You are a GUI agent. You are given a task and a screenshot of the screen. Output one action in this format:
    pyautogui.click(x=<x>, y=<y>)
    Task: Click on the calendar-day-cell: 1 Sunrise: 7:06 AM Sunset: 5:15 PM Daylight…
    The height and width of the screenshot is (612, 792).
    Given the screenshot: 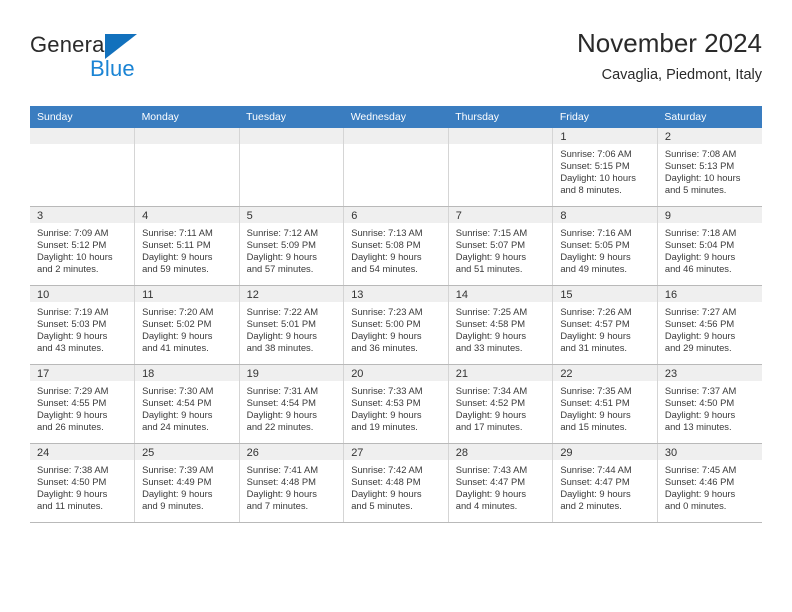 What is the action you would take?
    pyautogui.click(x=605, y=167)
    